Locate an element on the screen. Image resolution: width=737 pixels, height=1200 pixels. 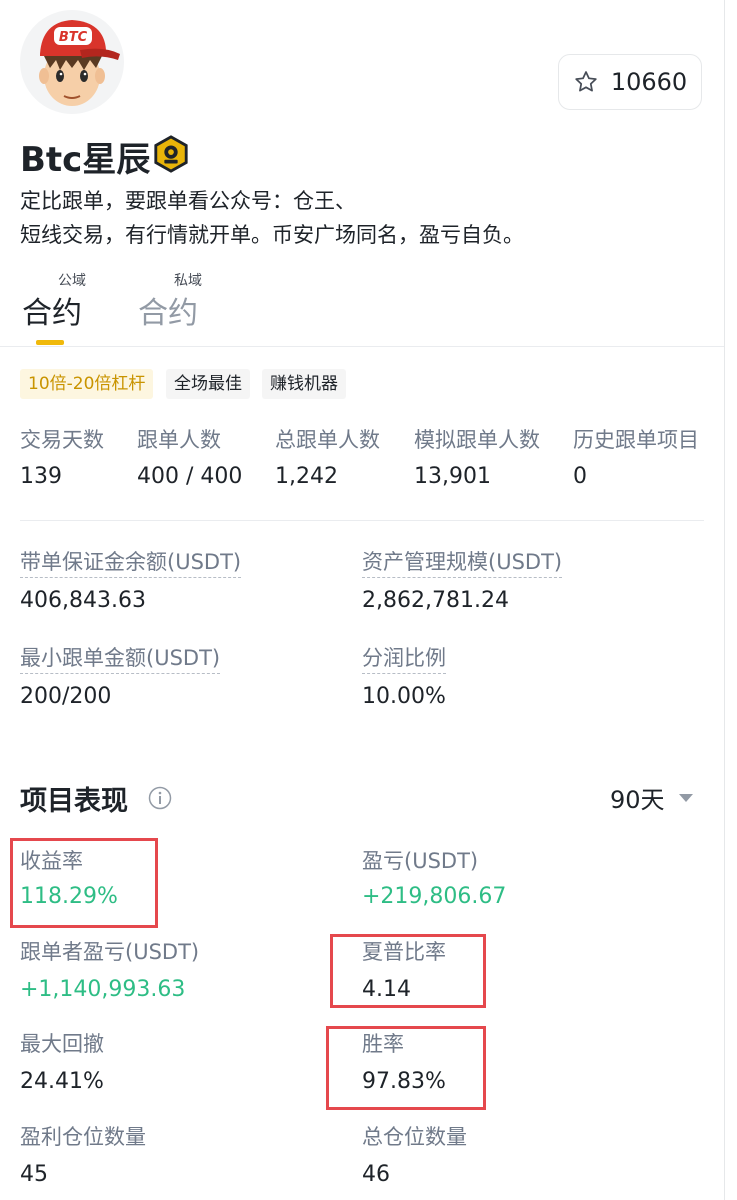
stat-value-mock-copiers: 13,901 is located at coordinates (452, 476).